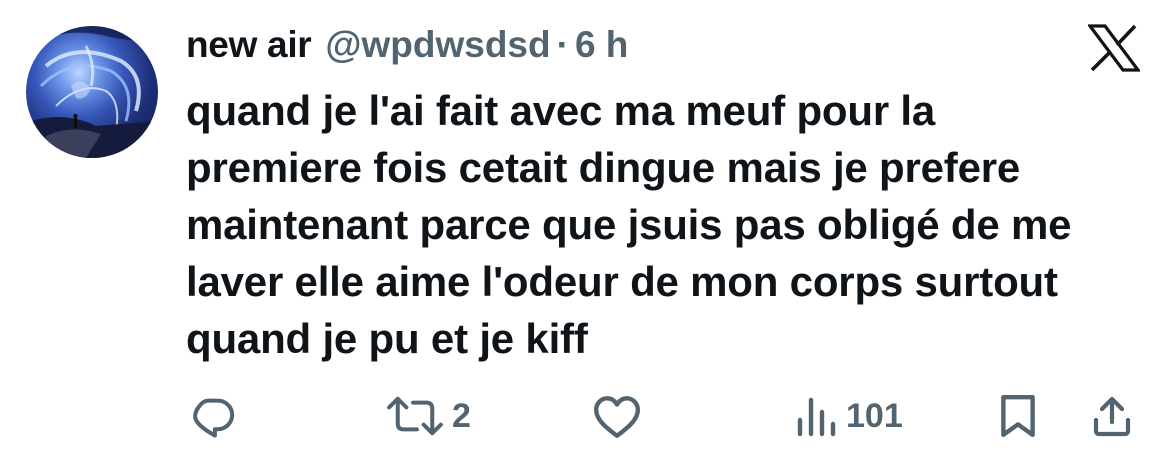  I want to click on tweet-header: new air @wpdwsdsd · 6 h, so click(407, 49).